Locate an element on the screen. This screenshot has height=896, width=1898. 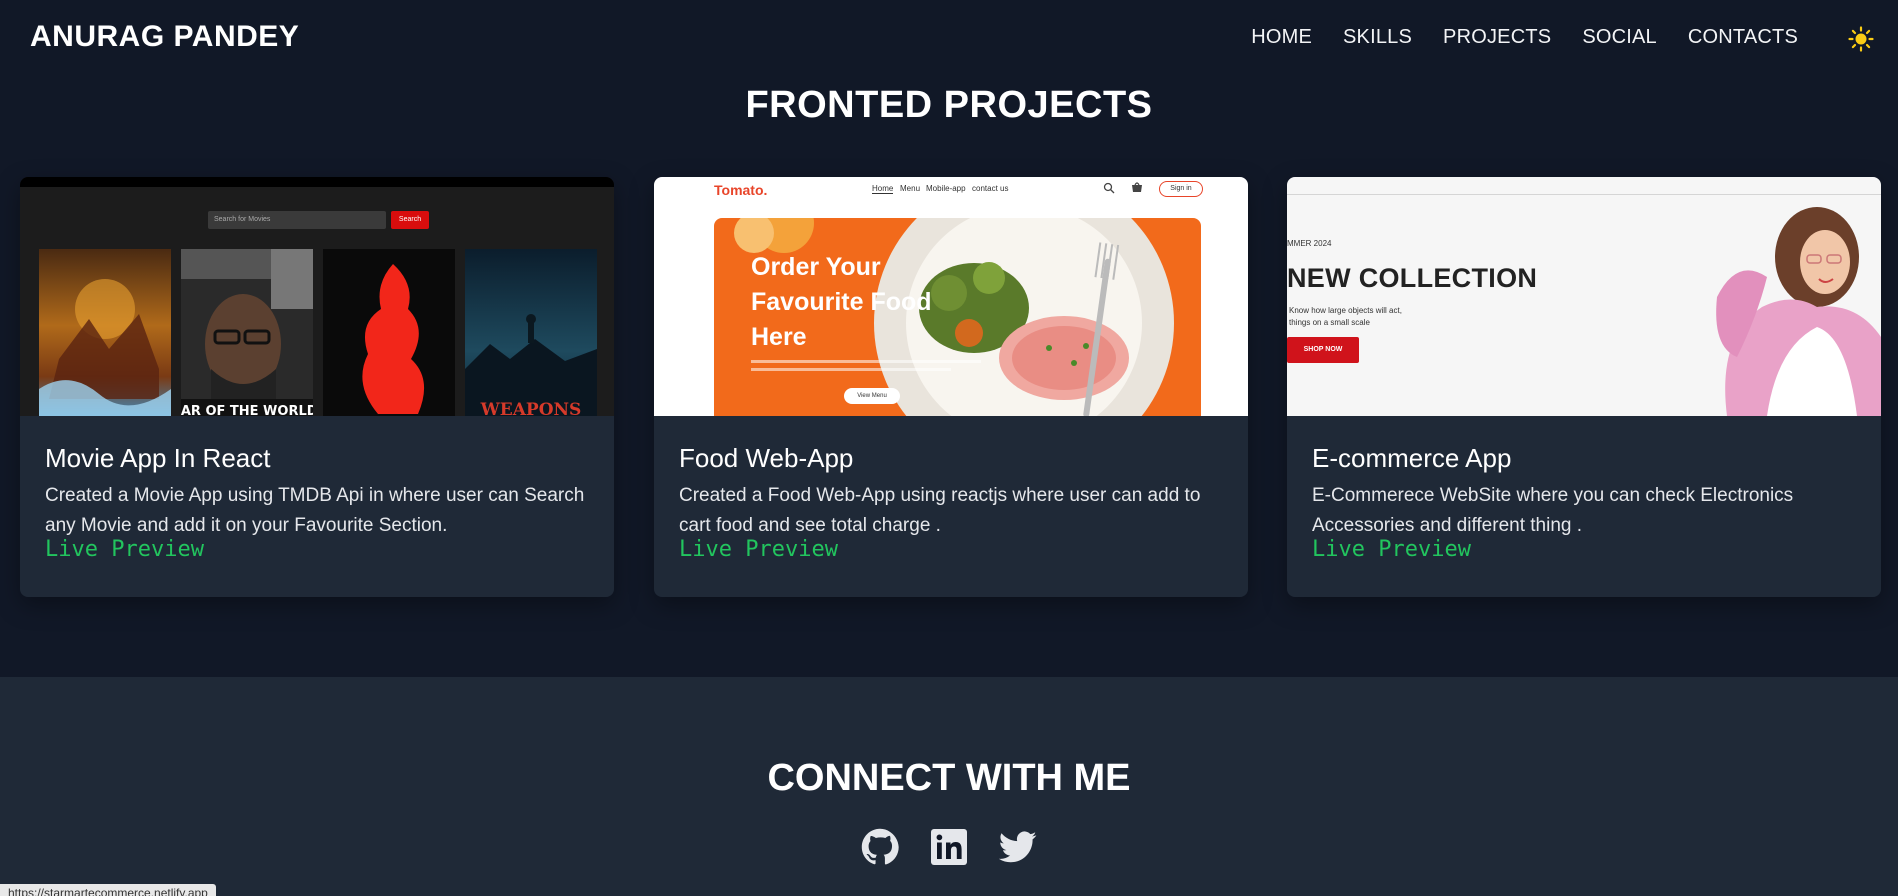
twitter-icon is located at coordinates (1018, 847).